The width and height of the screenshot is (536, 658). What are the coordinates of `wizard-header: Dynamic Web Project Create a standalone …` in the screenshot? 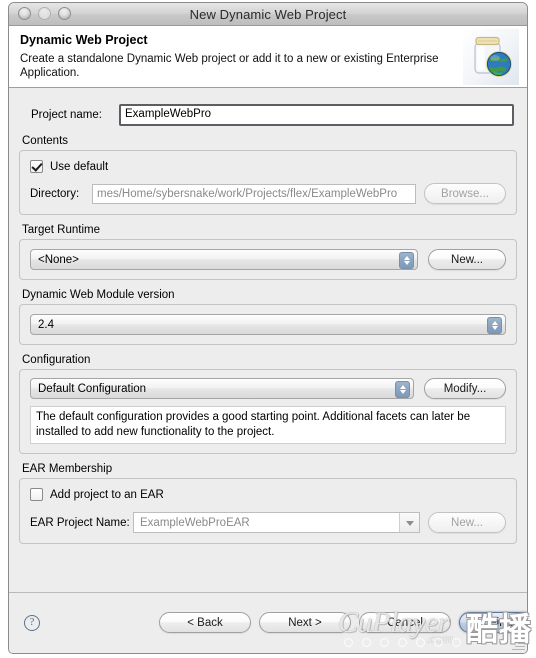 It's located at (268, 57).